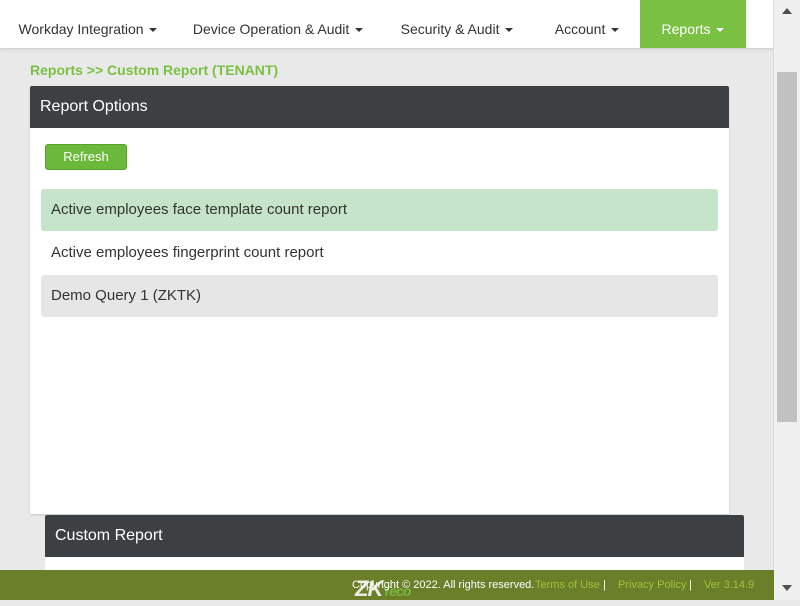 The image size is (800, 606). Describe the element at coordinates (729, 585) in the screenshot. I see `version-text: Ver 3.14.9` at that location.